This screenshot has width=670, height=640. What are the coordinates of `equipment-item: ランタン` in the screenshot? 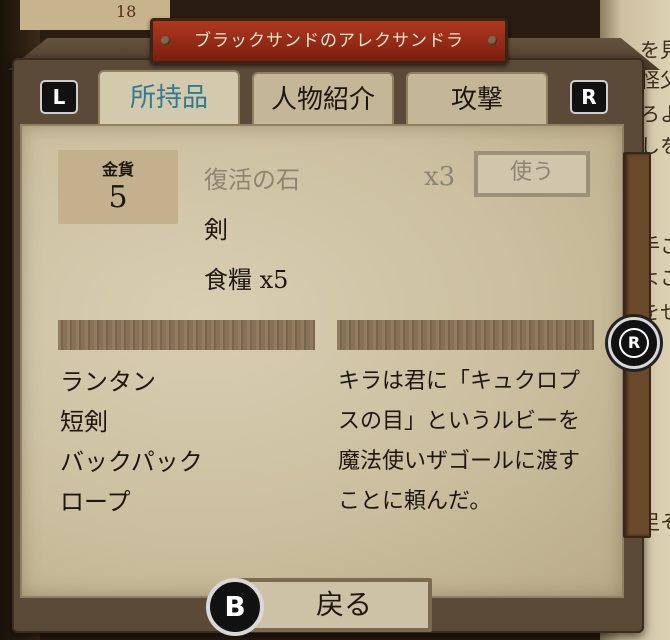 It's located at (108, 382).